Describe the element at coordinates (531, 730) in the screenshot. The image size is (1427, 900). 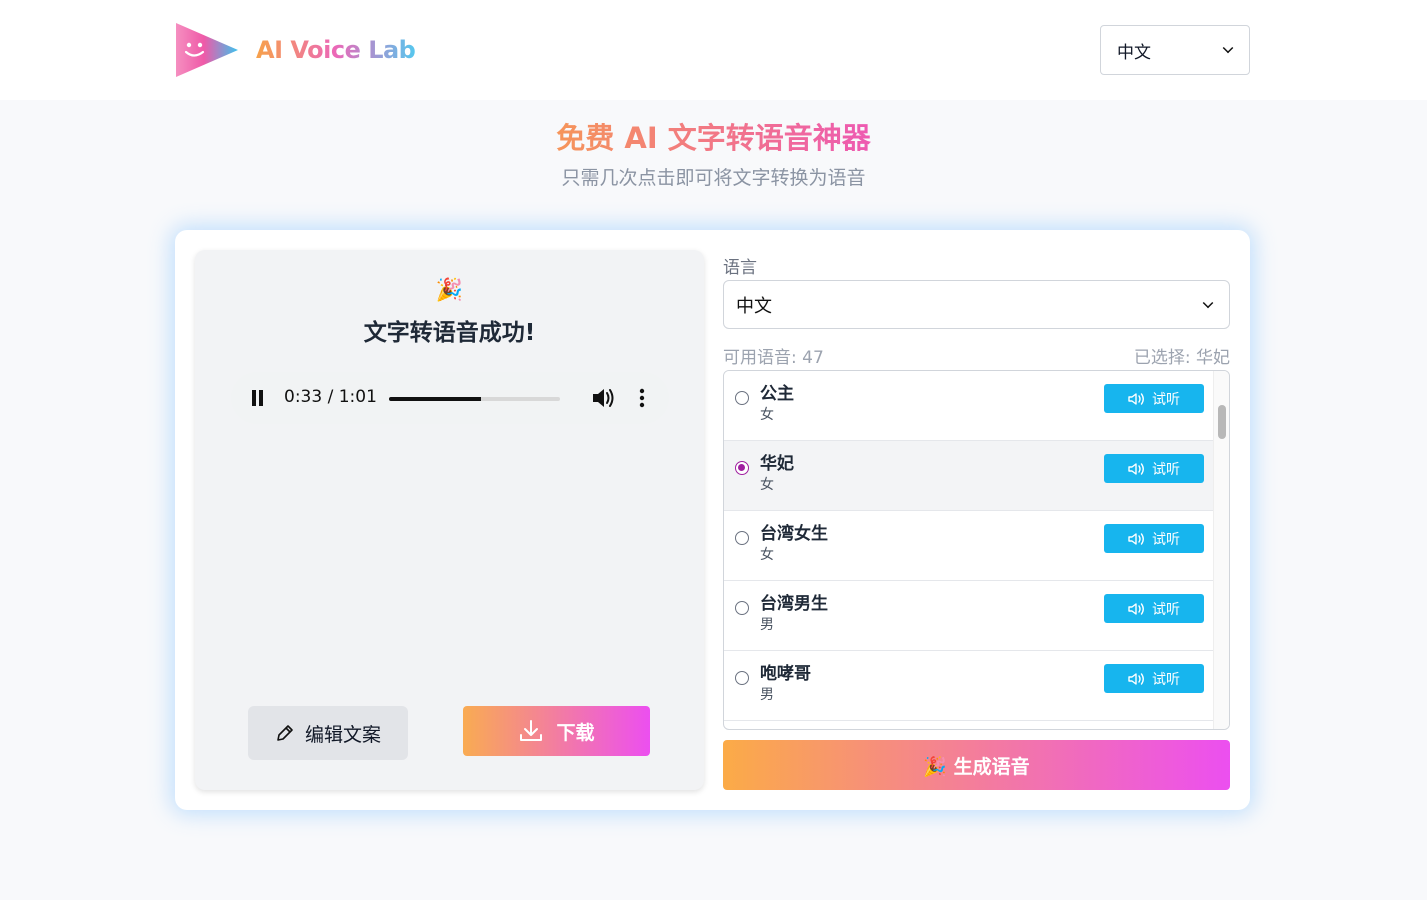
I see `download-icon` at that location.